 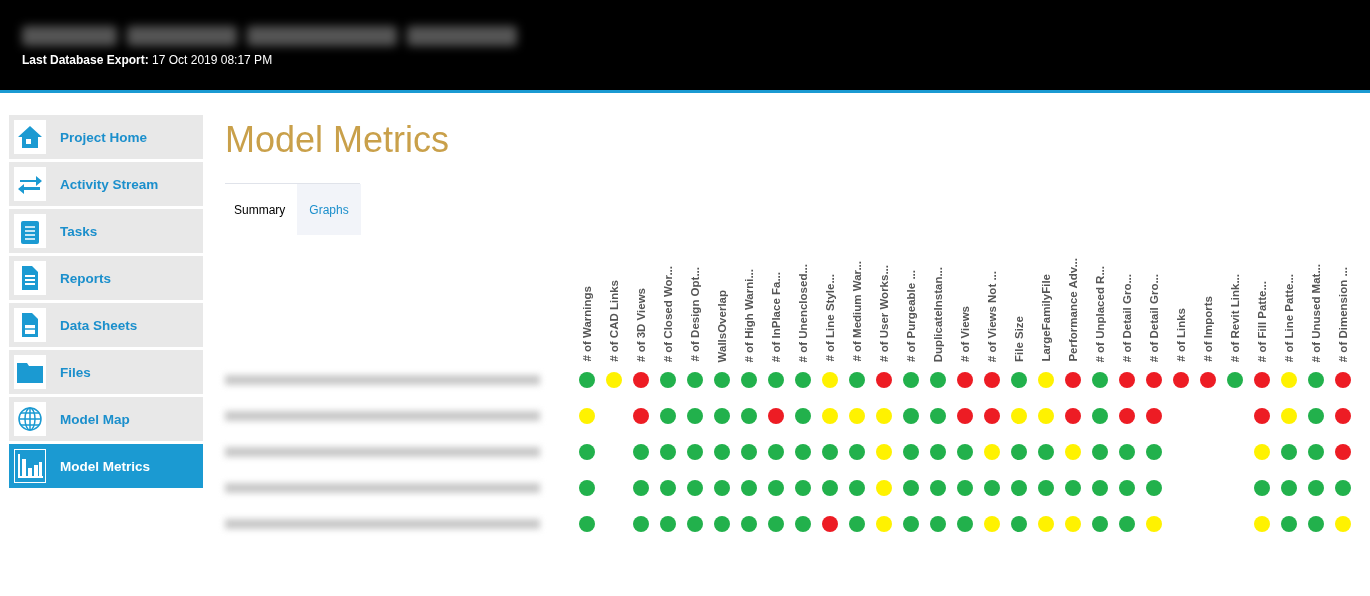 I want to click on last-export-text: Last Database Export: 17 Oct 2019 08:17 PM, so click(x=148, y=60).